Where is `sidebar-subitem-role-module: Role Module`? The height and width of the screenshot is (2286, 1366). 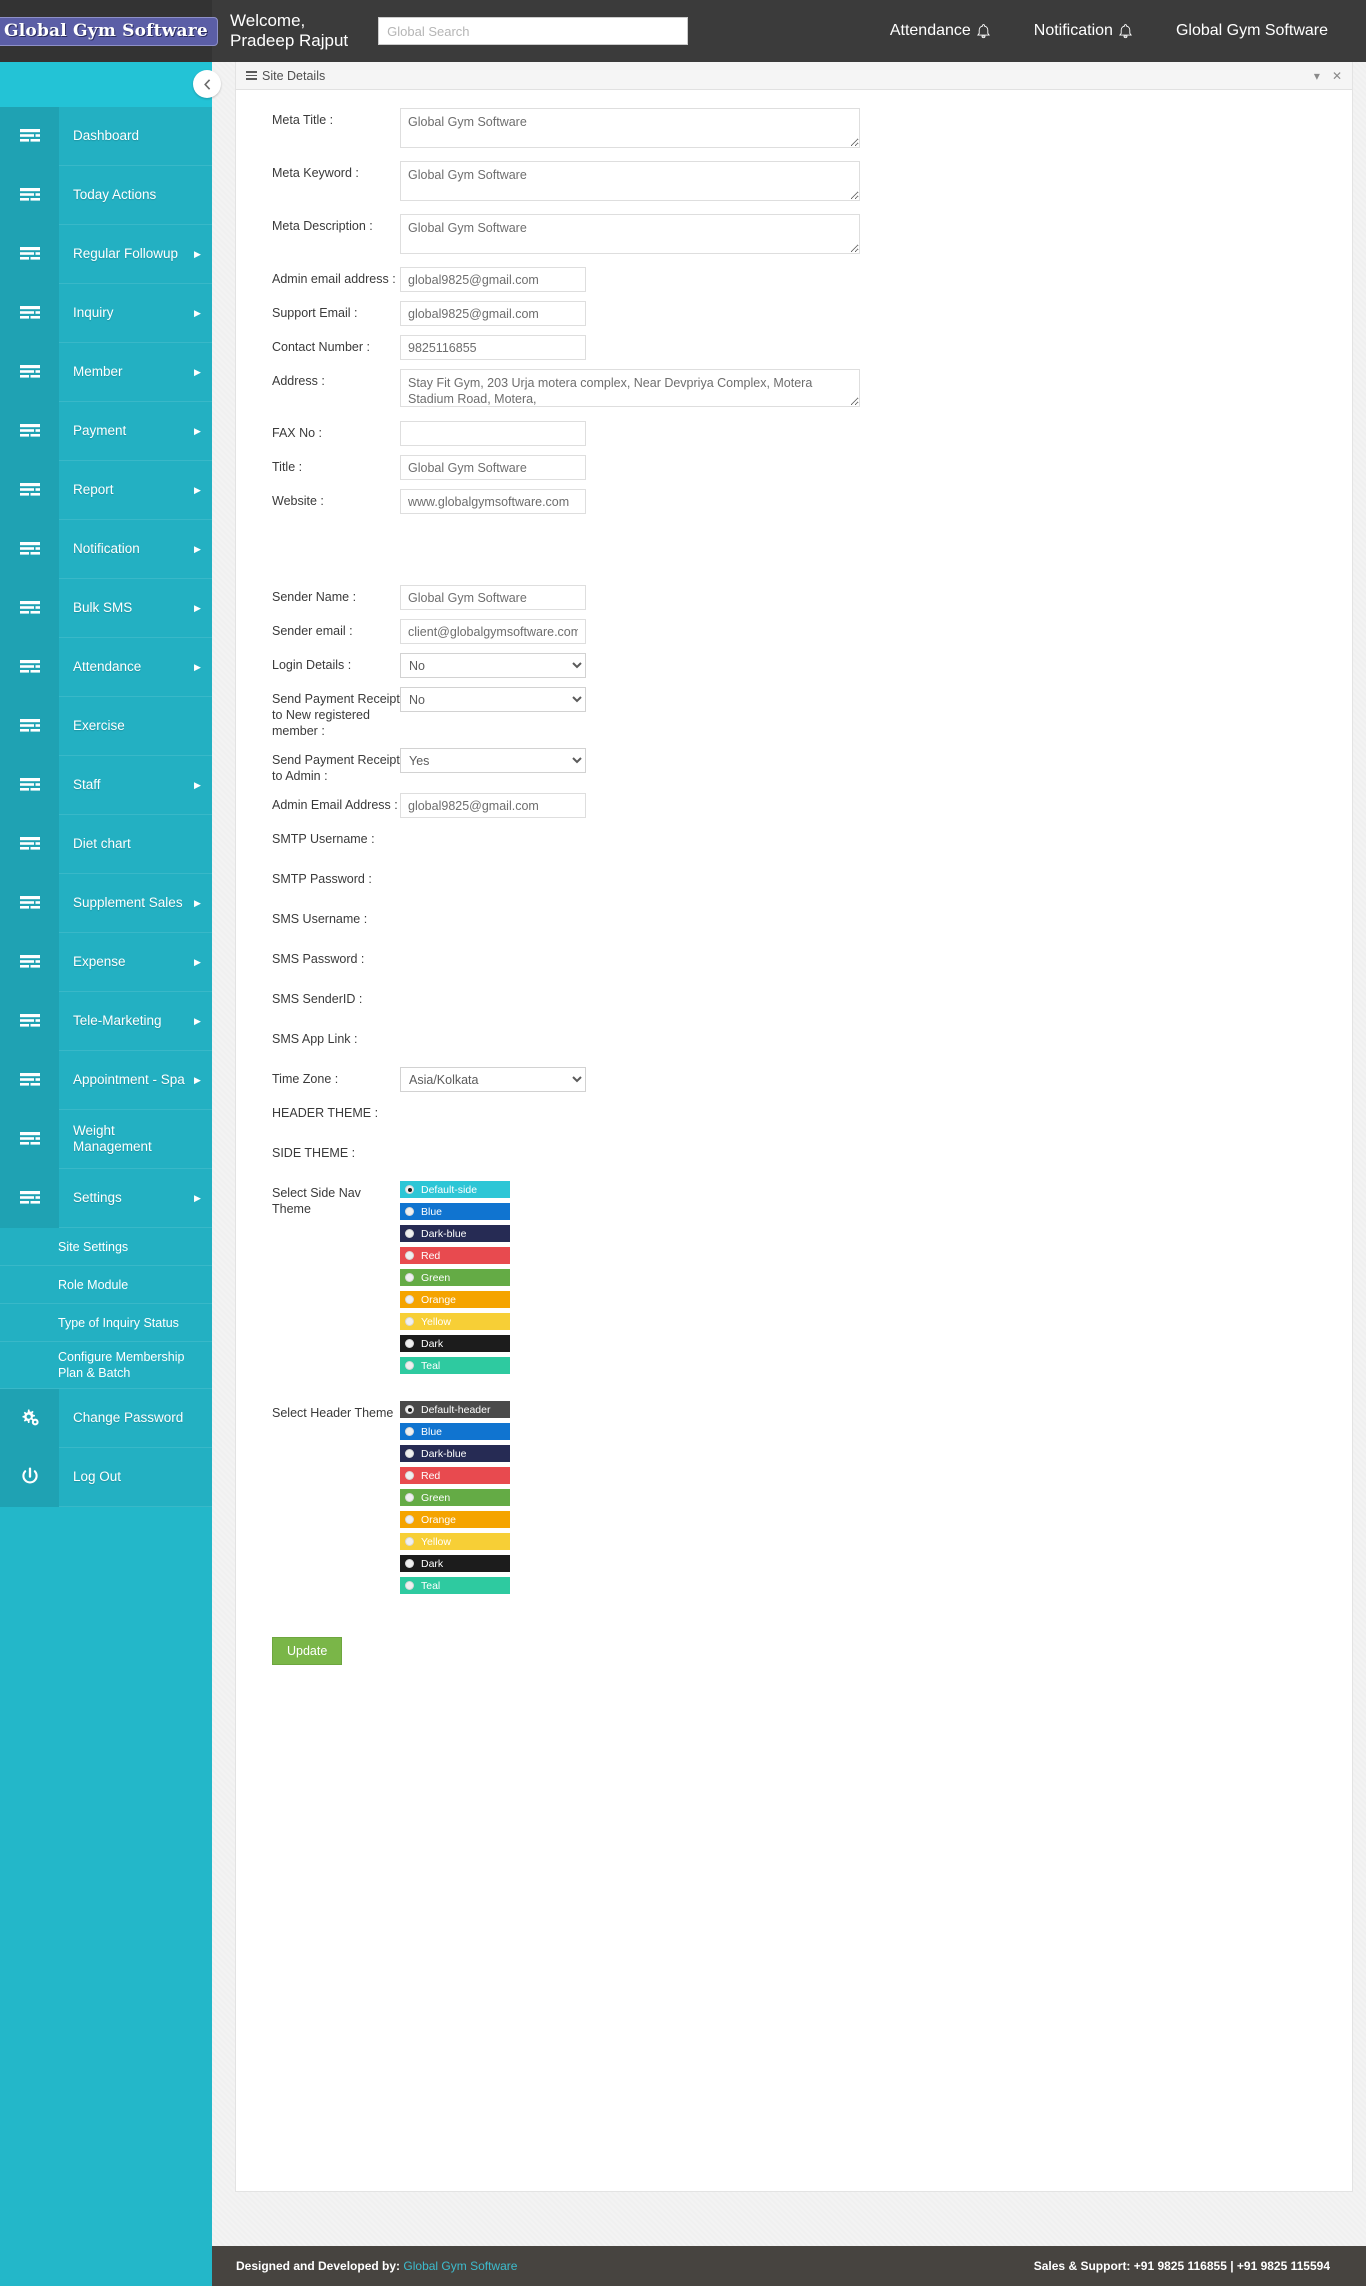
sidebar-subitem-role-module: Role Module is located at coordinates (106, 1285).